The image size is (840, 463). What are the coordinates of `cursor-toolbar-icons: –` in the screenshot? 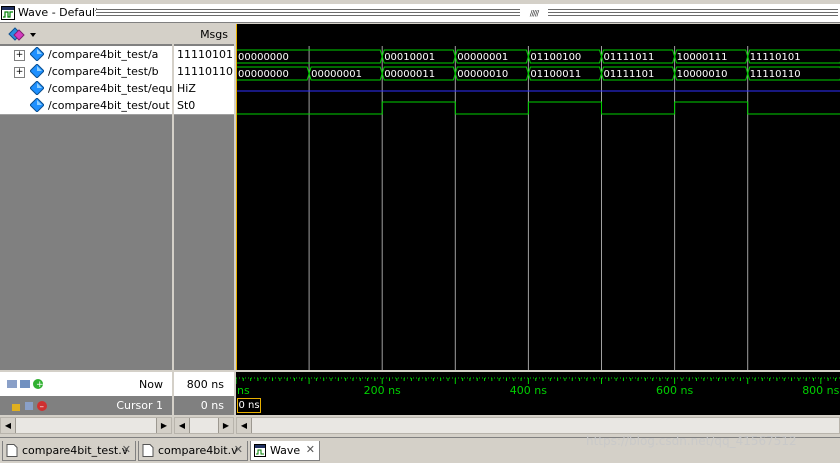 It's located at (30, 406).